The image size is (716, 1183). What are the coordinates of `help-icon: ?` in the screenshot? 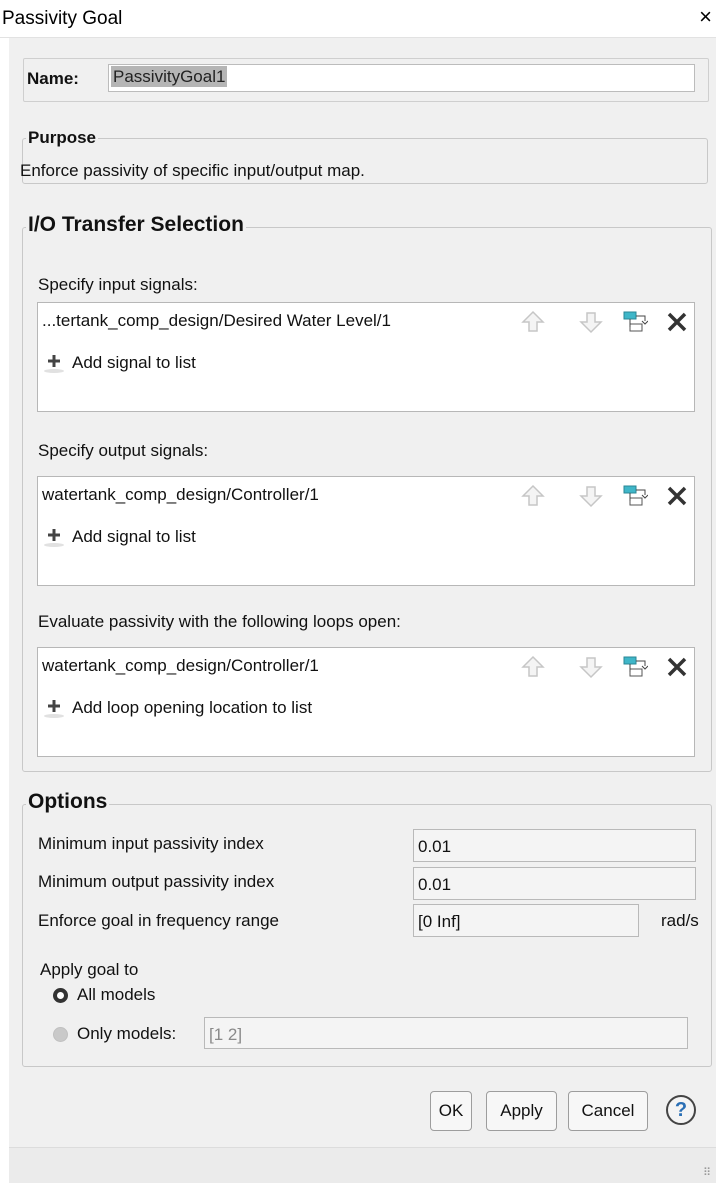 It's located at (681, 1110).